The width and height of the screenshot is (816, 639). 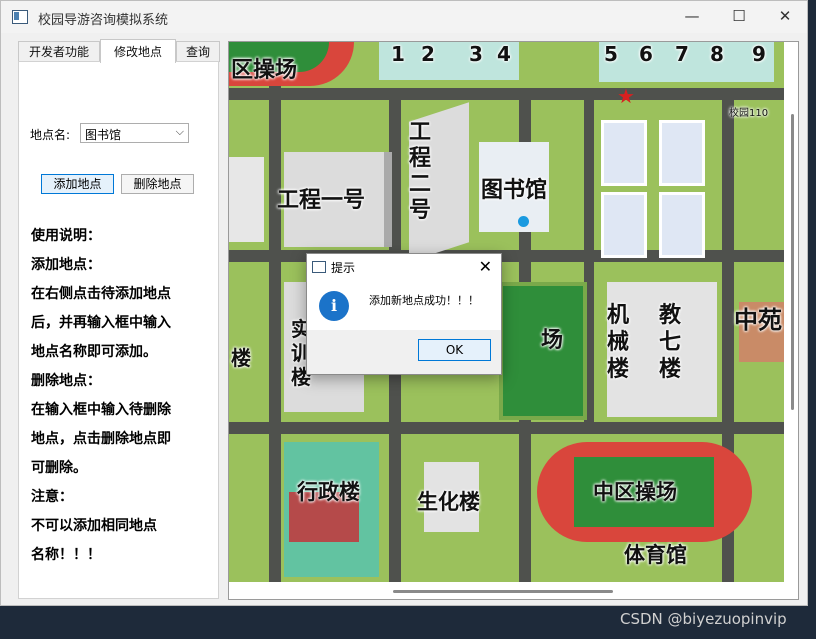 I want to click on tab-modify-place: 修改地点, so click(x=138, y=51).